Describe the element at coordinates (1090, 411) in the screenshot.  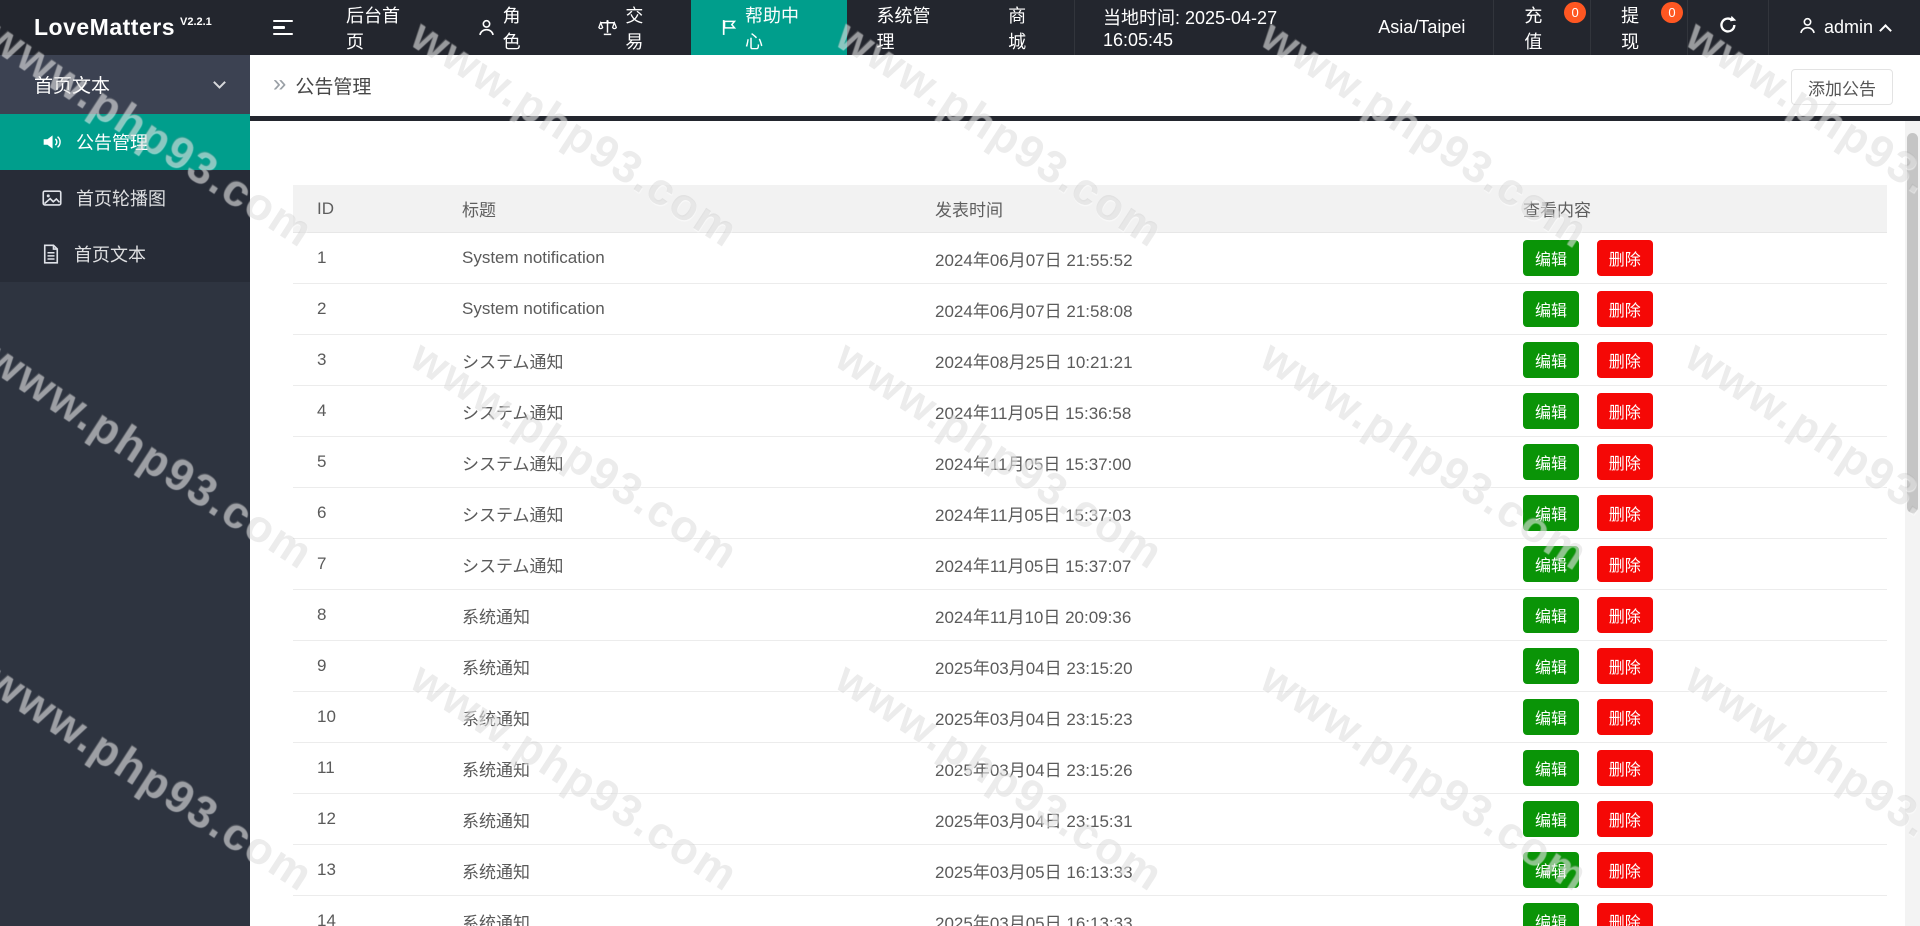
I see `table-row: 4 システム通知 2024年11月05日 15:36:58 编辑 删除` at that location.